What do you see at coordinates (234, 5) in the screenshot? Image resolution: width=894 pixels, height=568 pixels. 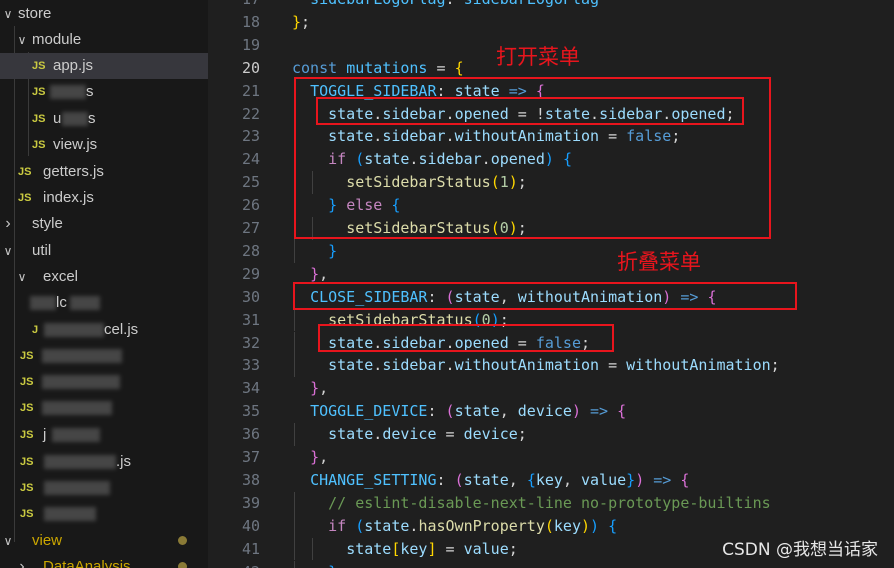 I see `line-number: 17` at bounding box center [234, 5].